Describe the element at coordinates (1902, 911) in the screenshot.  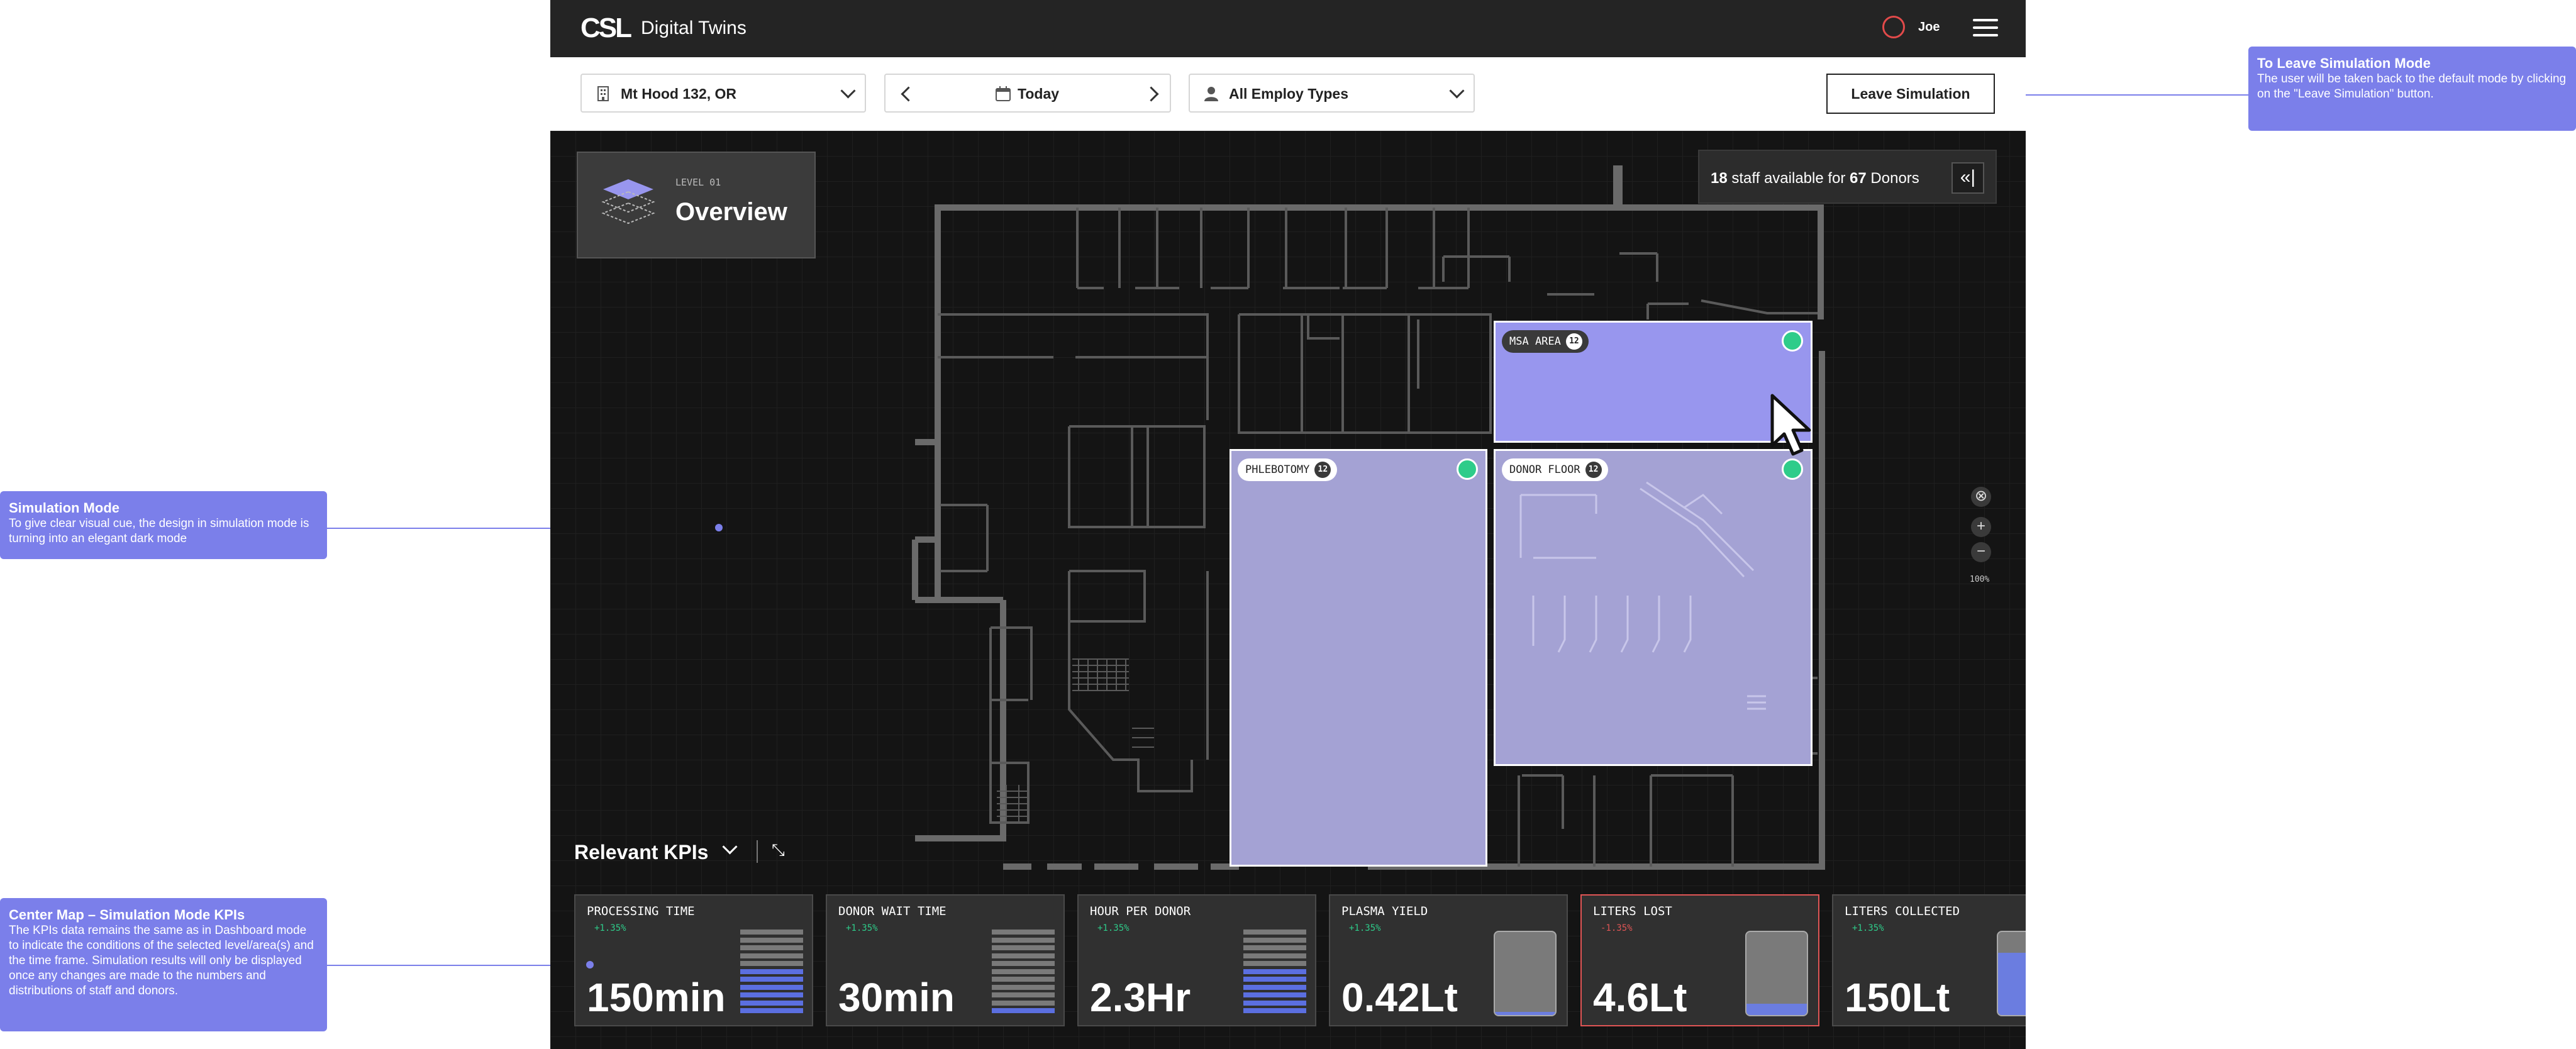
I see `kpi-title: LITERS COLLECTED` at that location.